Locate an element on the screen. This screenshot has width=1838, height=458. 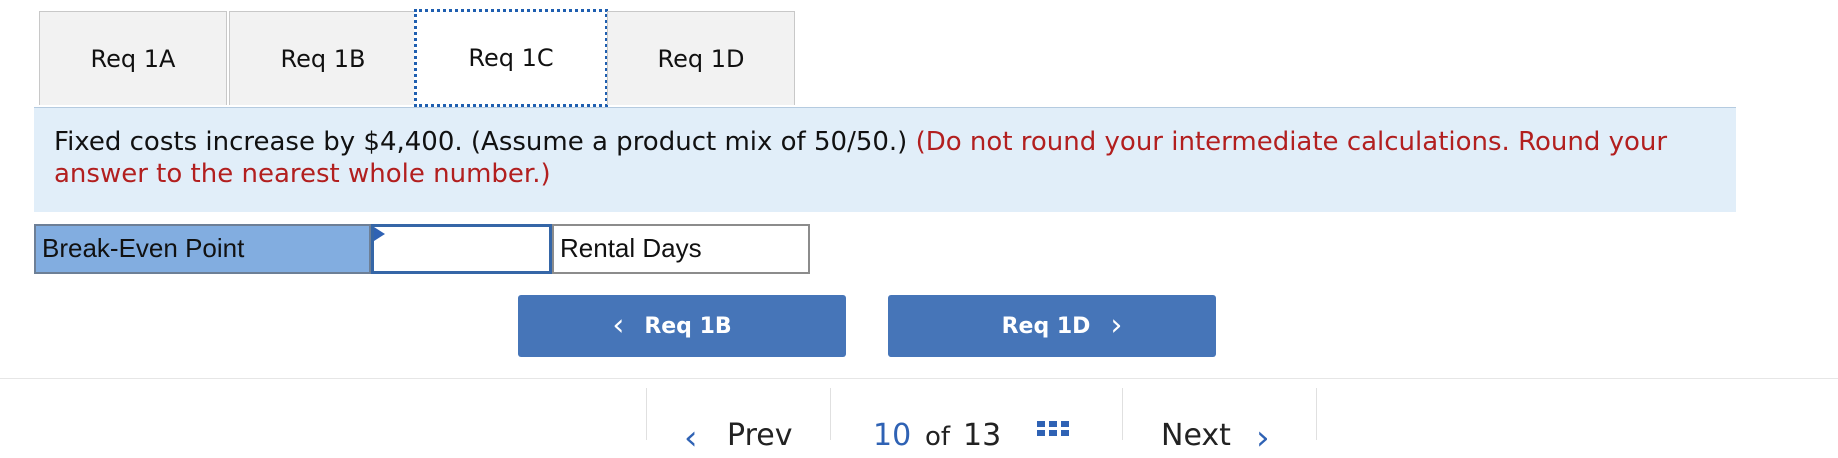
pager-current-page: 10 is located at coordinates (892, 435).